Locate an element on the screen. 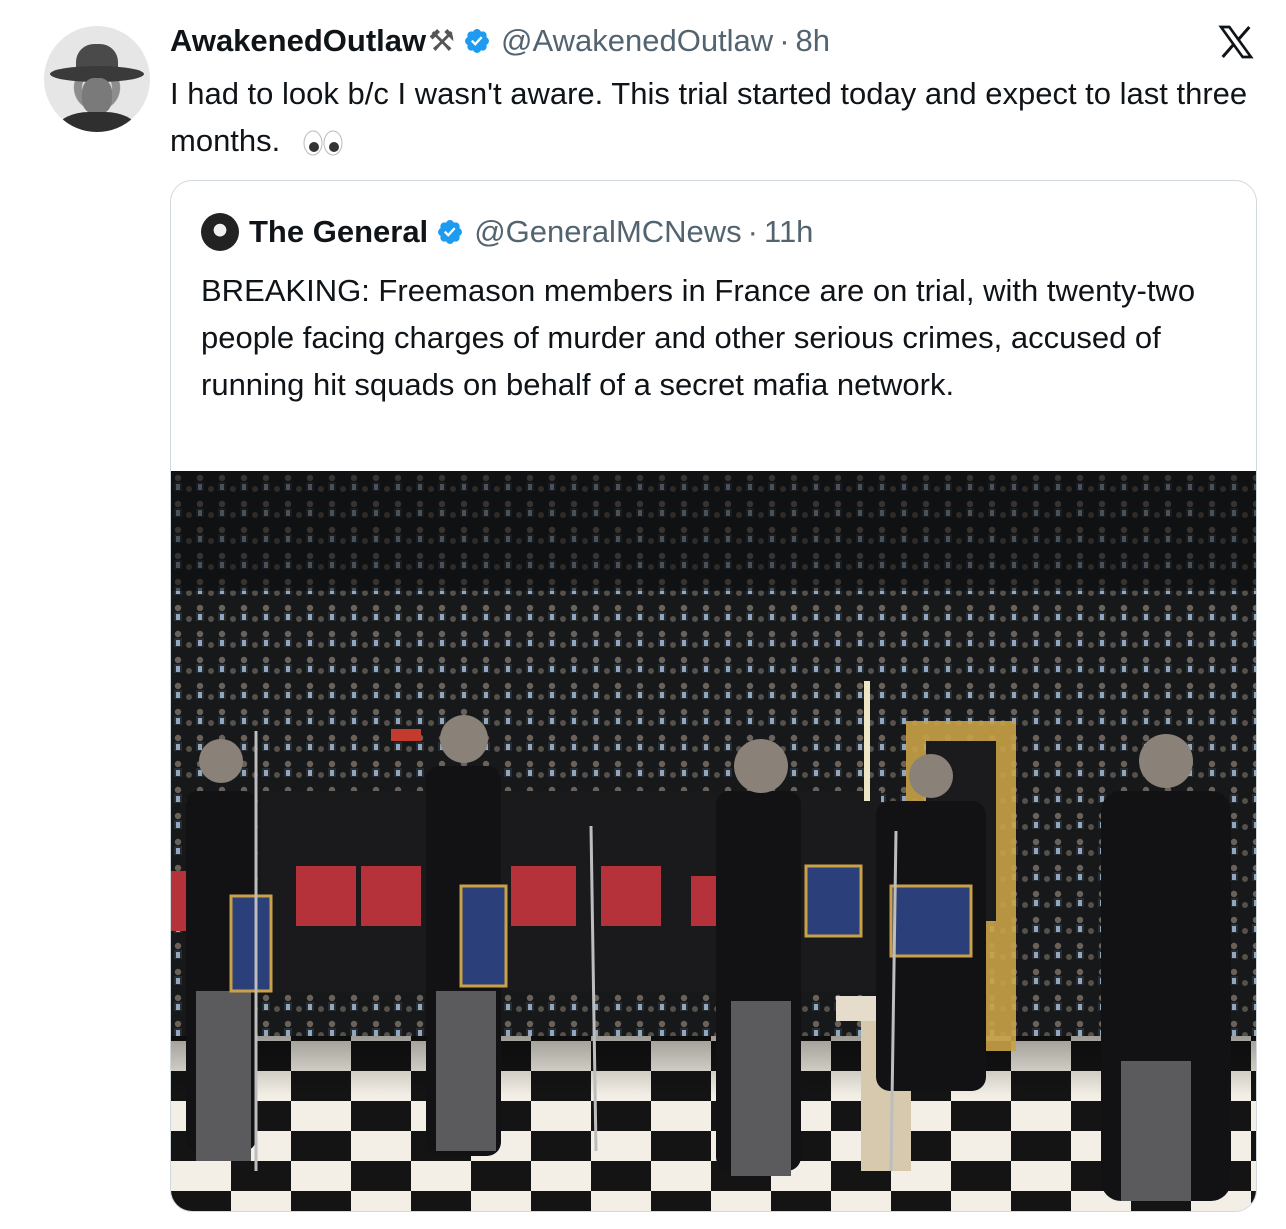 The width and height of the screenshot is (1286, 1229). quoted-display-name: The General is located at coordinates (338, 232).